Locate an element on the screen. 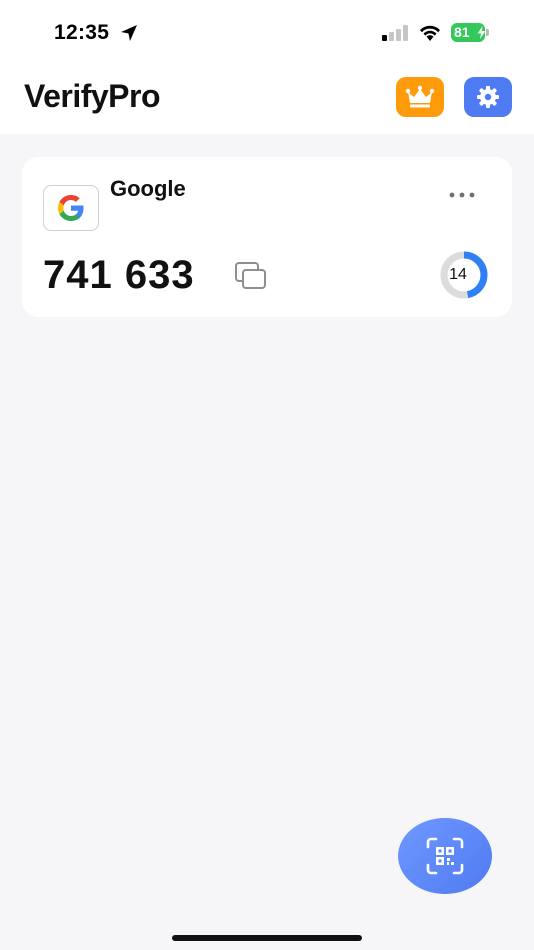 The image size is (534, 950). countdown-seconds: 14 is located at coordinates (458, 274).